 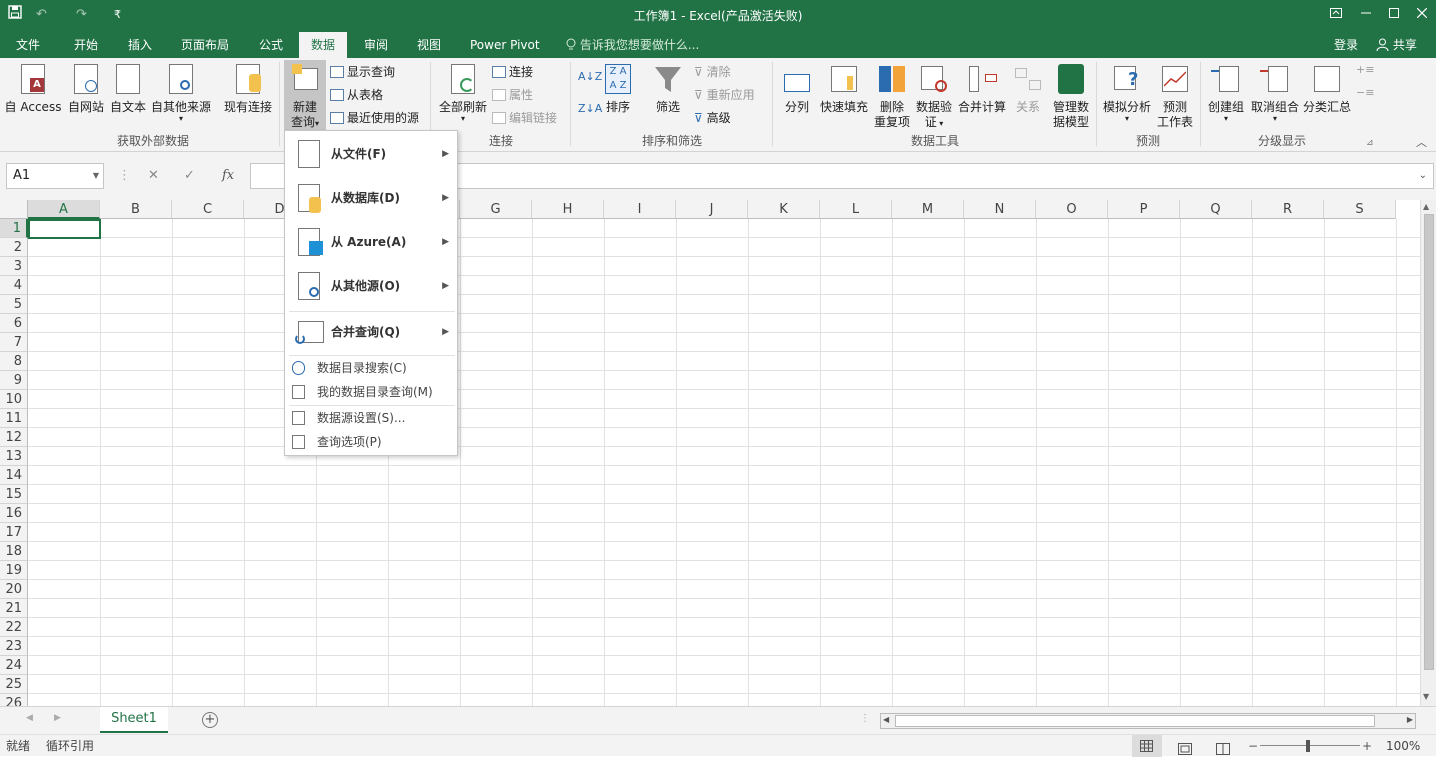 What do you see at coordinates (892, 94) in the screenshot?
I see `remove-duplicates-button: 删除 重复项` at bounding box center [892, 94].